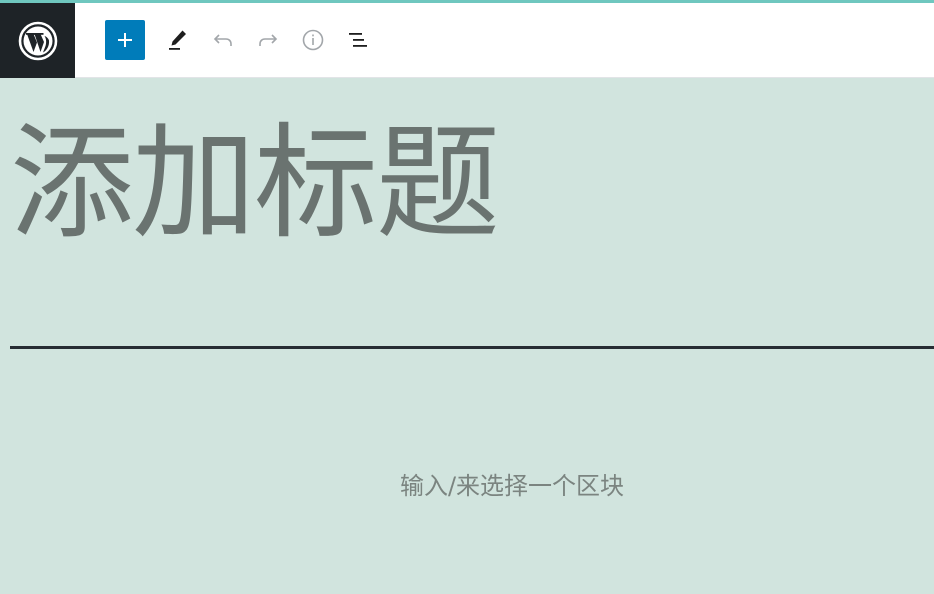 This screenshot has width=934, height=594. Describe the element at coordinates (467, 40) in the screenshot. I see `editor-header-toolbar` at that location.